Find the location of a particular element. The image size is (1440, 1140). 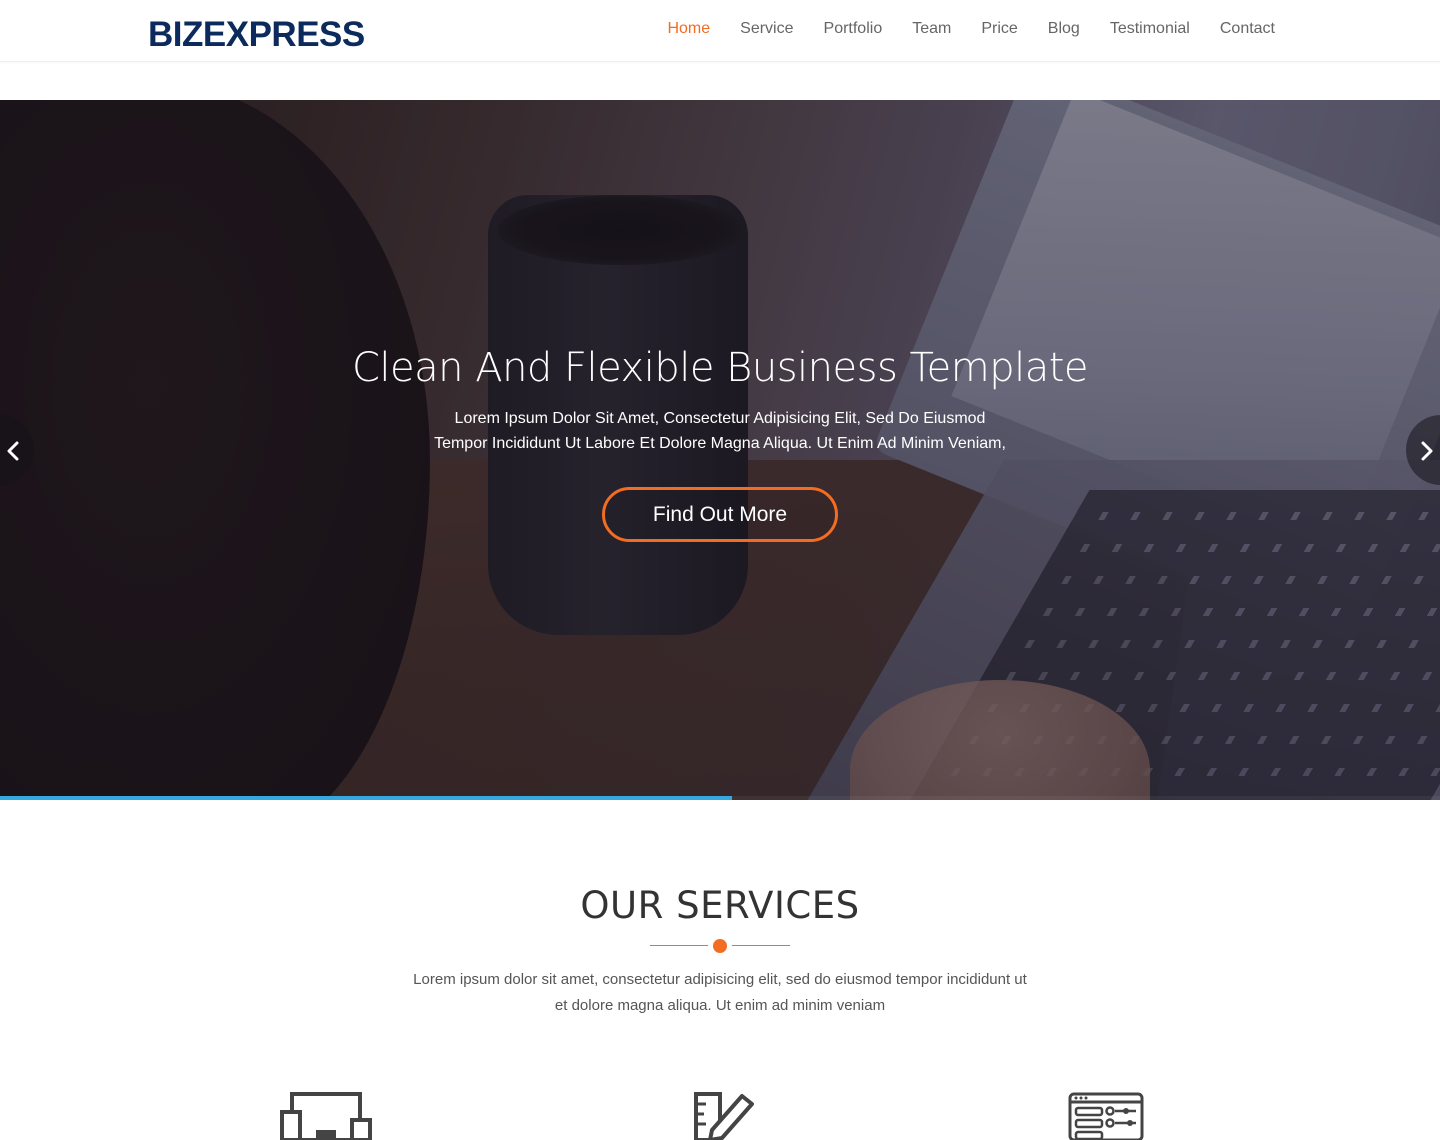

chevron-left-icon is located at coordinates (13, 451).